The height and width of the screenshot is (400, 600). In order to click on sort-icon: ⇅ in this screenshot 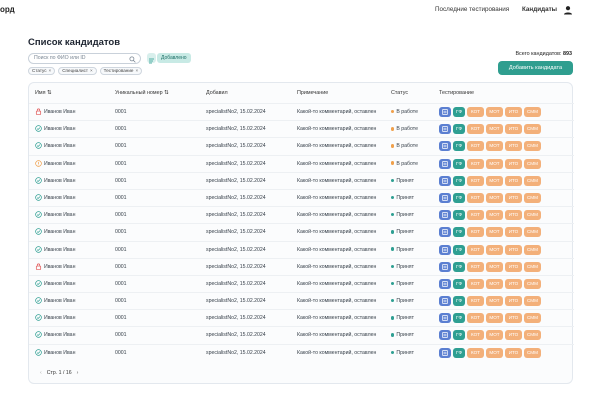, I will do `click(166, 93)`.